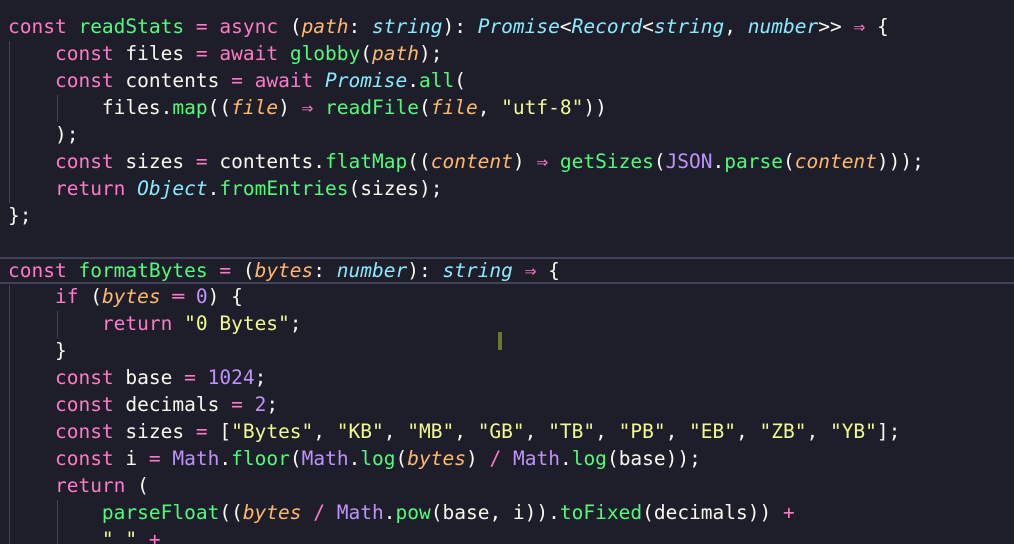  What do you see at coordinates (511, 296) in the screenshot?
I see `code-line: if (bytes ═ 0) {` at bounding box center [511, 296].